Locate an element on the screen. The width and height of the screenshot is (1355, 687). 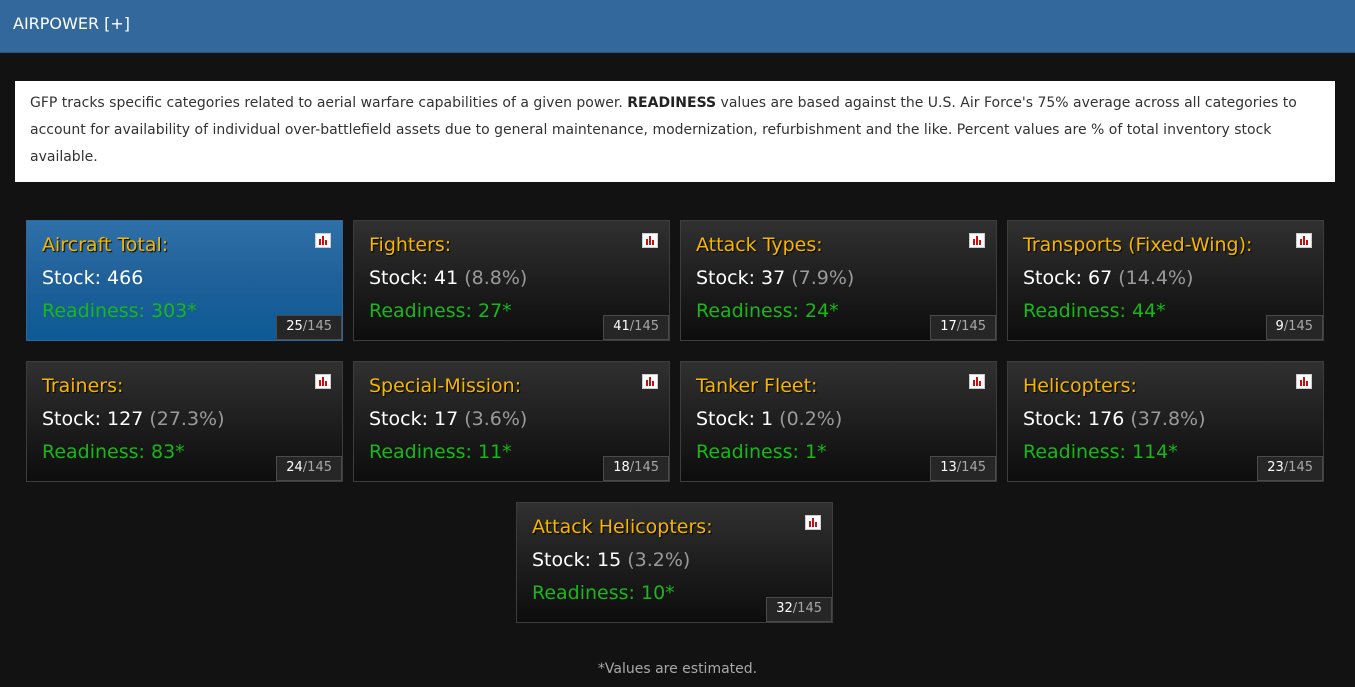
card-stock: Stock: 466 is located at coordinates (92, 278).